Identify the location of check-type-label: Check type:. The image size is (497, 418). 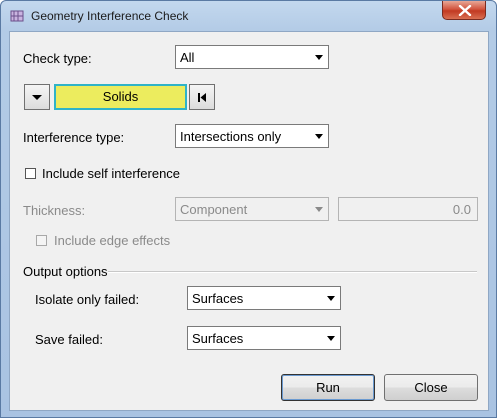
(57, 58).